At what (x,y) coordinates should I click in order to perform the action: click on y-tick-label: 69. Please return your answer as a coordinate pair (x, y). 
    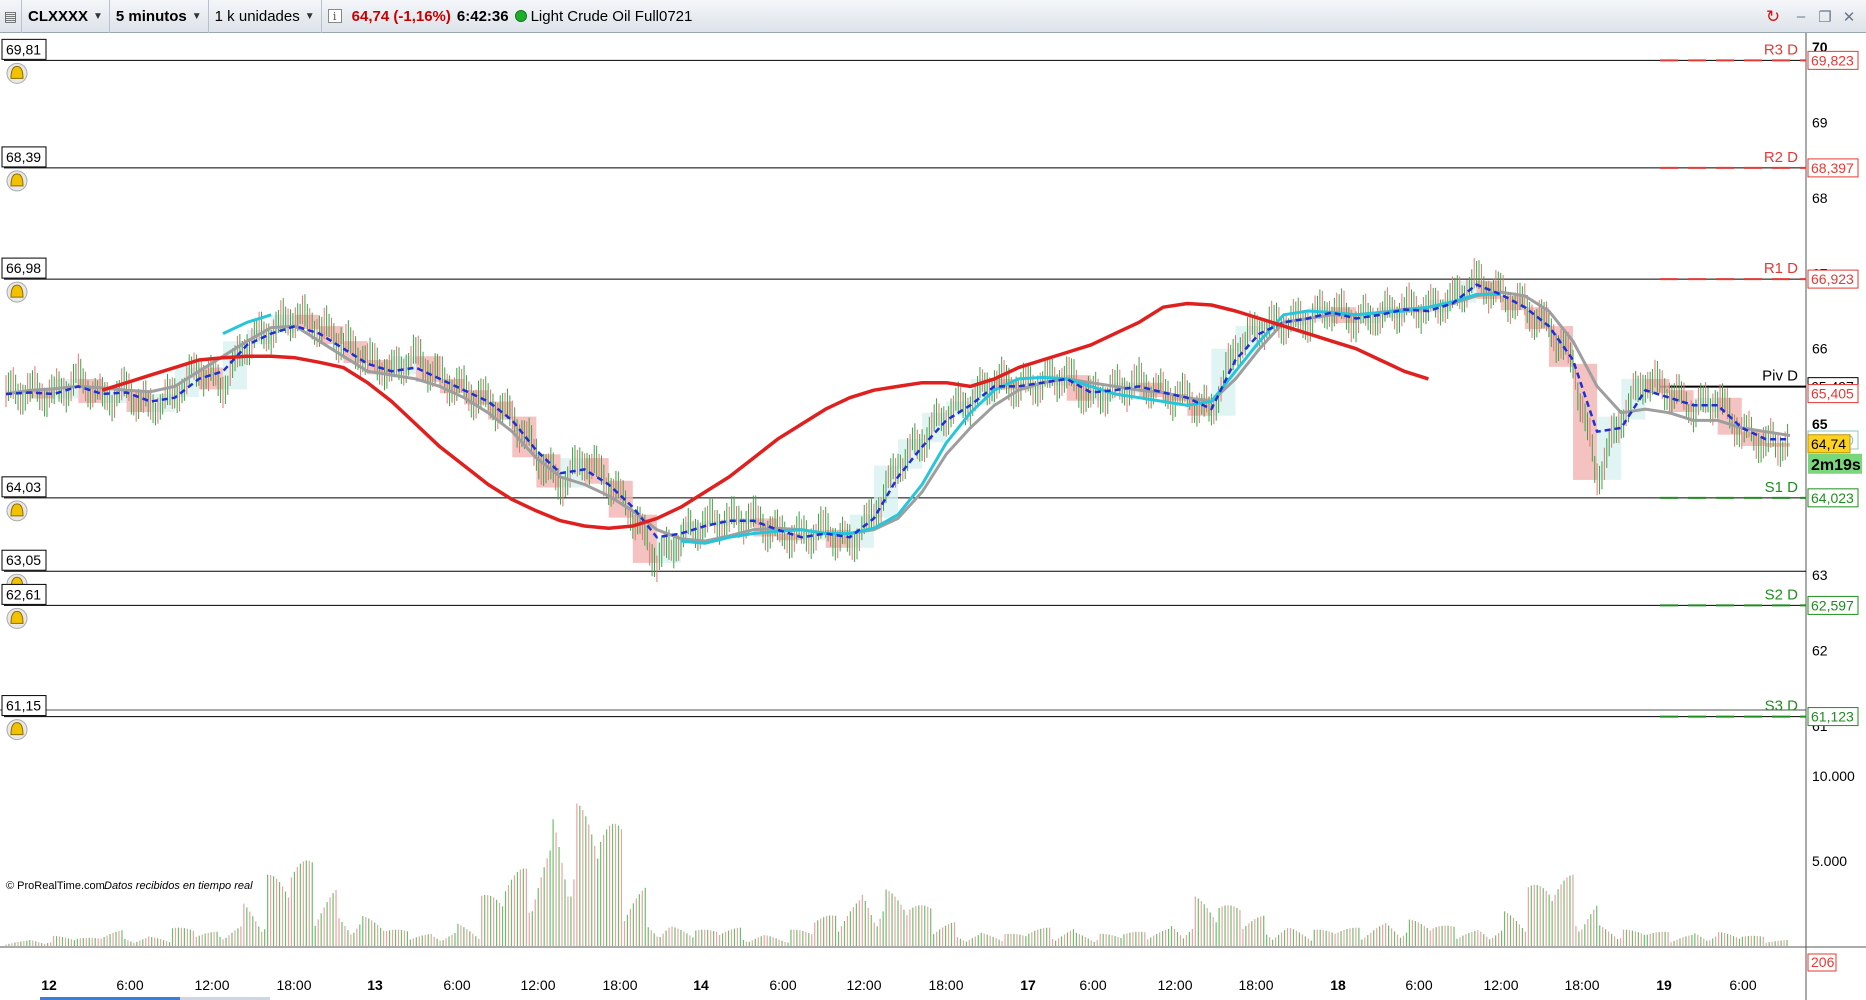
    Looking at the image, I should click on (1820, 122).